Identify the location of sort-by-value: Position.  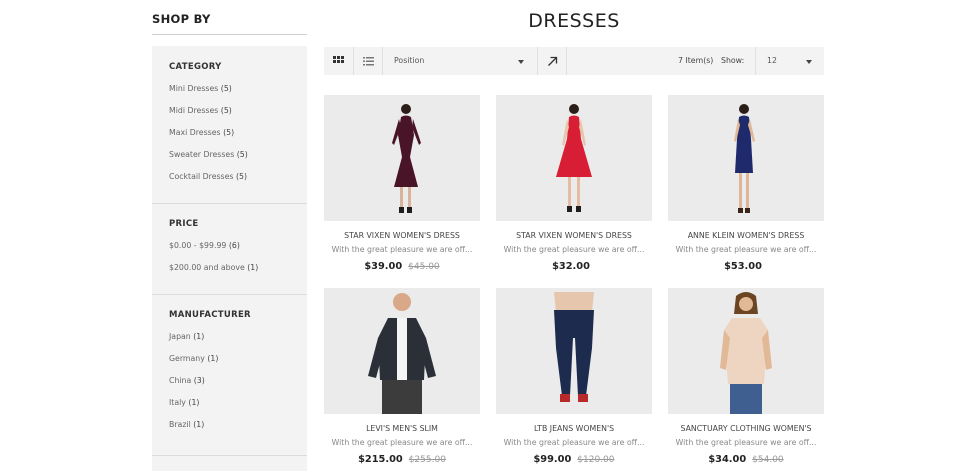
(409, 60).